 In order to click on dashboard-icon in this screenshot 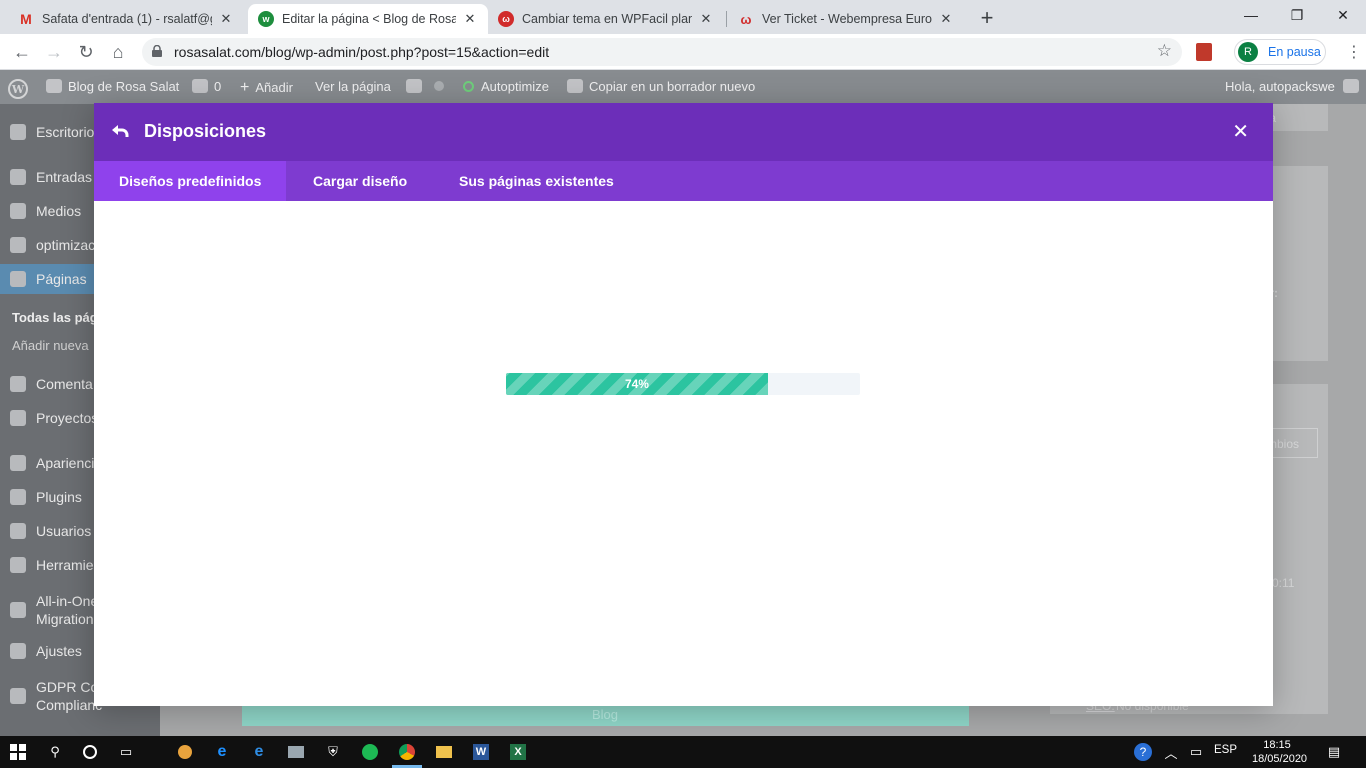, I will do `click(18, 132)`.